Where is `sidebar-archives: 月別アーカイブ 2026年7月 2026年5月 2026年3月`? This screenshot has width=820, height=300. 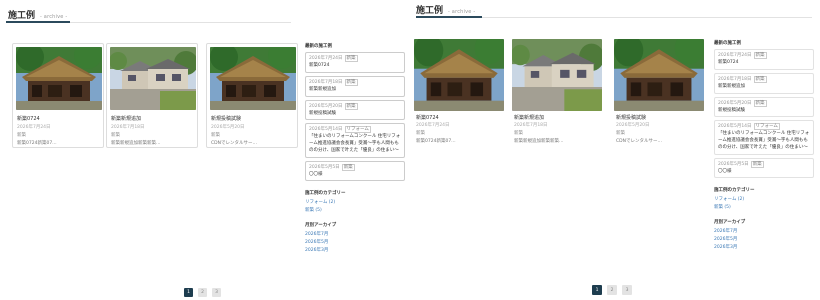 sidebar-archives: 月別アーカイブ 2026年7月 2026年5月 2026年3月 is located at coordinates (764, 234).